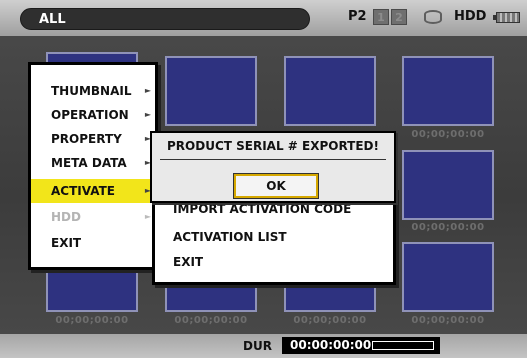 The height and width of the screenshot is (358, 527). I want to click on submenu-item-activation-list: ACTIVATION LIST, so click(274, 237).